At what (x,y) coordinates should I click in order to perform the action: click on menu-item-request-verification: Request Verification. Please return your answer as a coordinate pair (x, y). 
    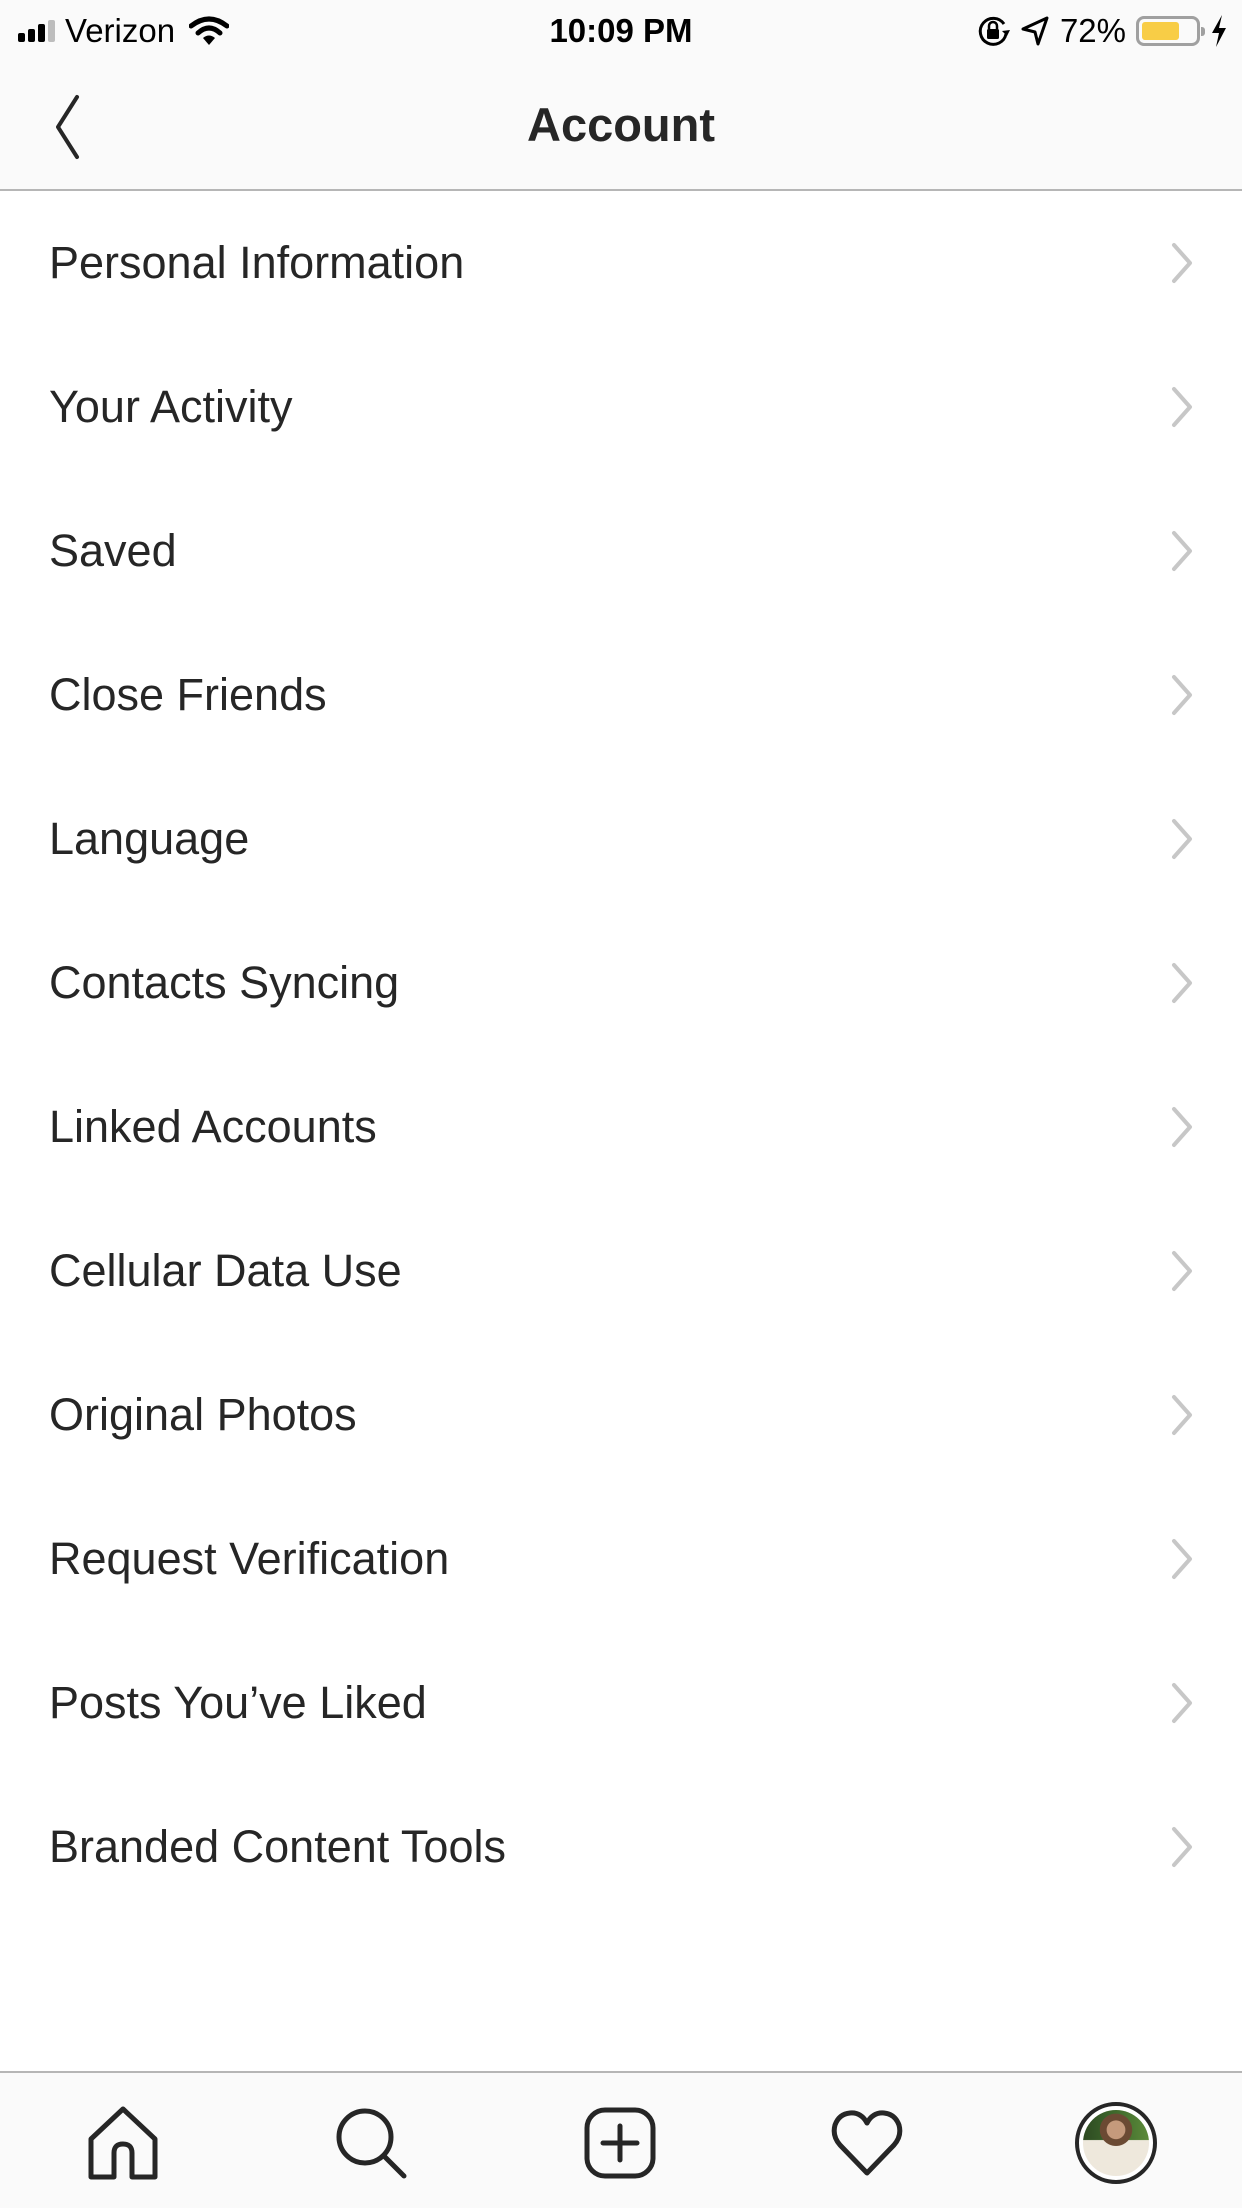
    Looking at the image, I should click on (621, 1559).